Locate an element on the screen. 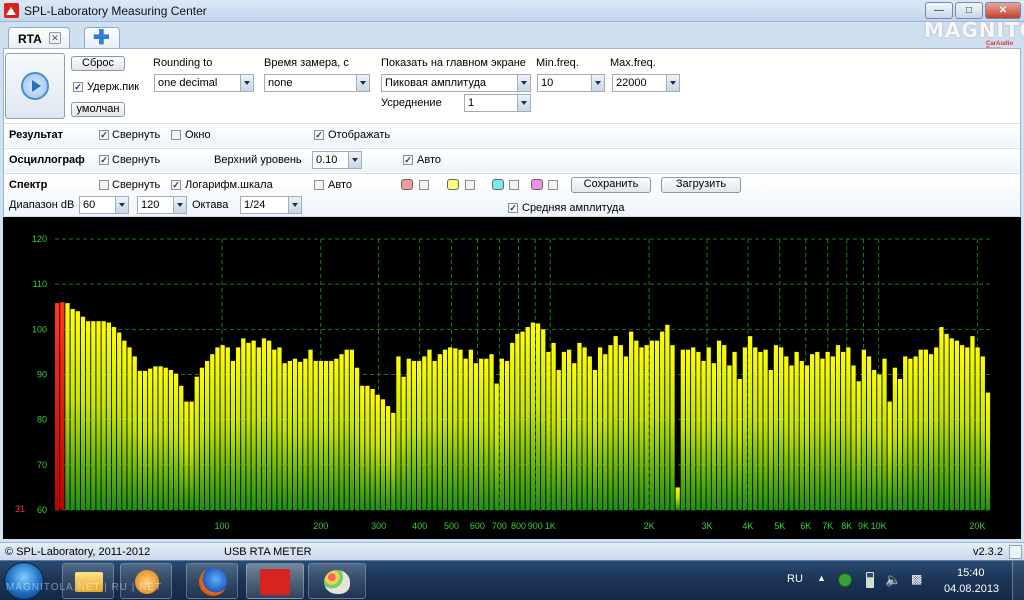 The width and height of the screenshot is (1024, 600). log-scale-checkbox: ✓ is located at coordinates (176, 185).